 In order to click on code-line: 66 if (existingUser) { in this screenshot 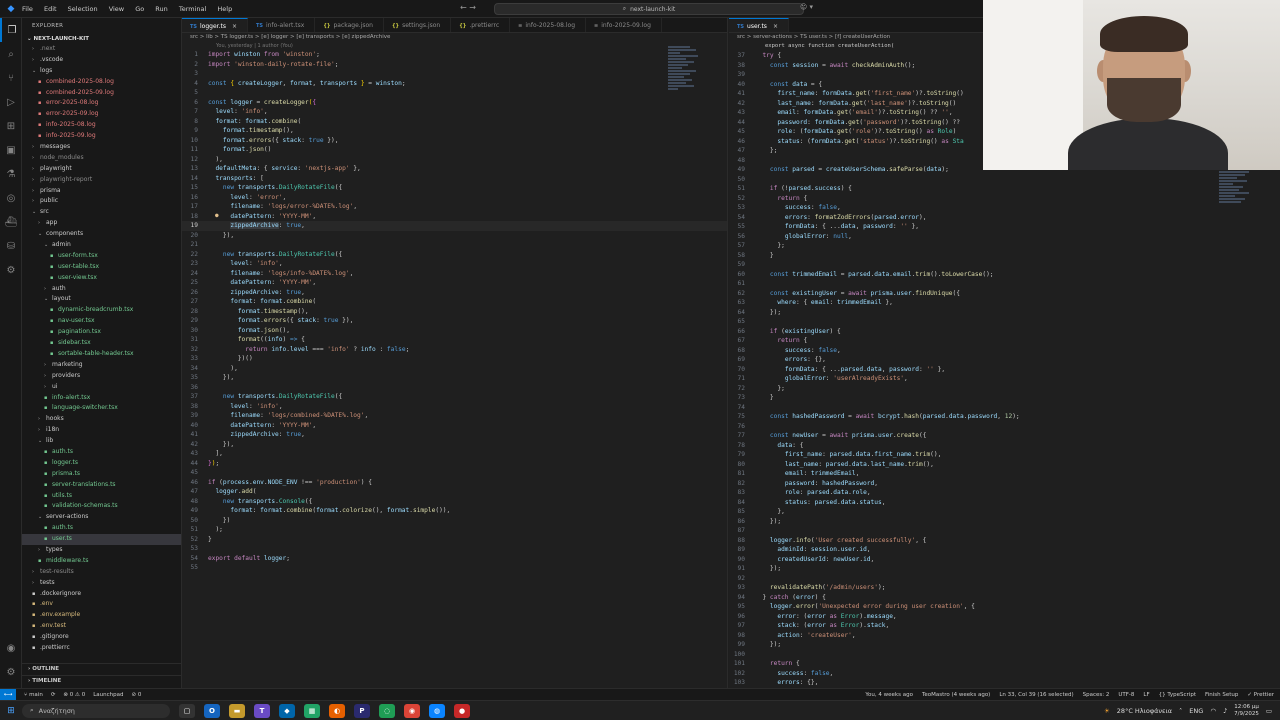, I will do `click(1004, 332)`.